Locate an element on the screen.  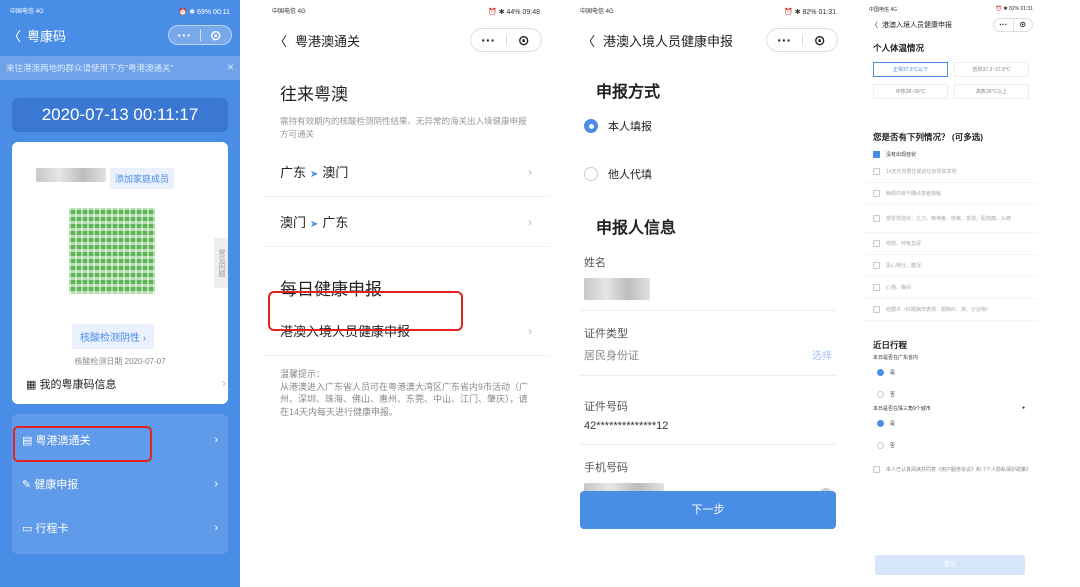
nav-bar: 〈 港澳入境人员健康申报 ··· ⊙ is located at coordinates (951, 25).